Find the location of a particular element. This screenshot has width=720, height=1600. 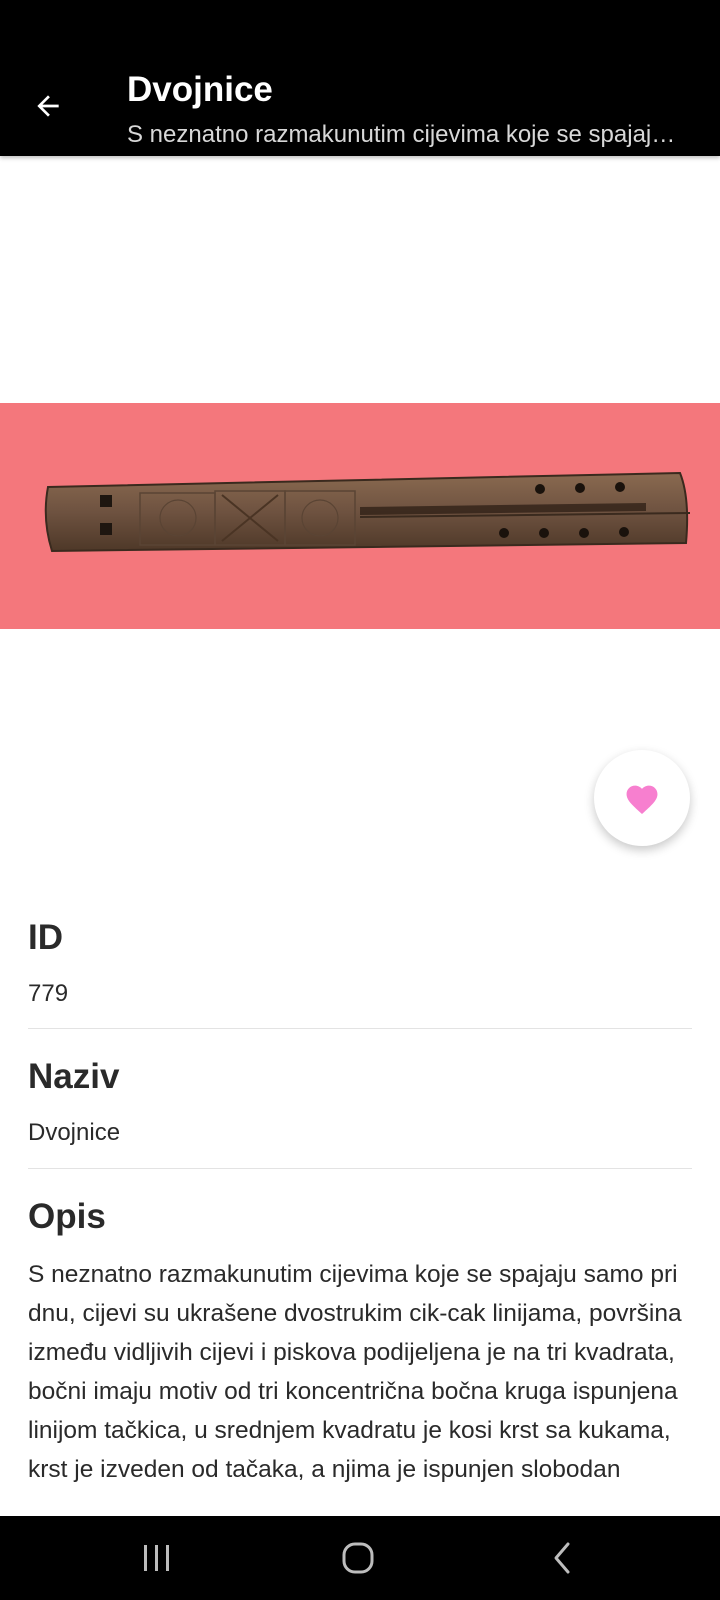

double-flute-image is located at coordinates (367, 512).